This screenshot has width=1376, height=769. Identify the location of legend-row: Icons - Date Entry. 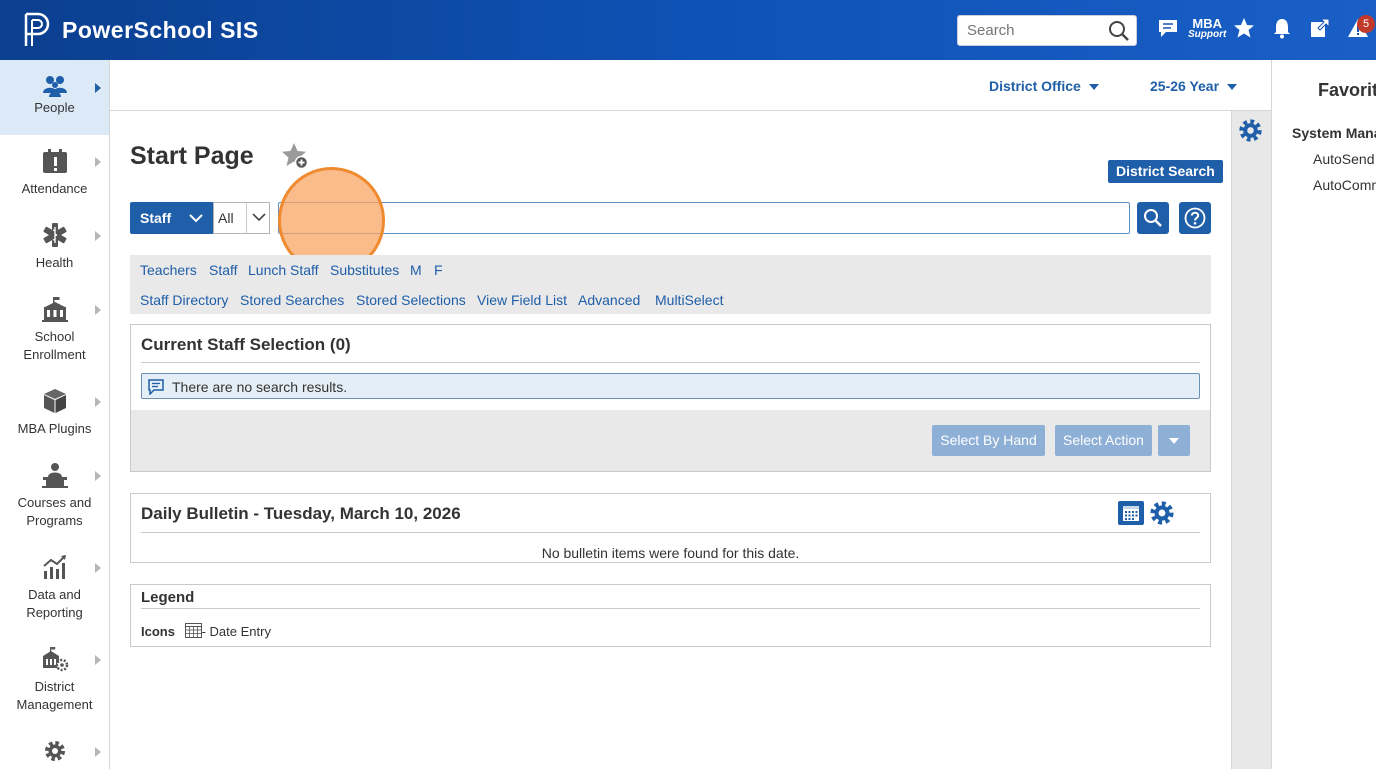
(206, 631).